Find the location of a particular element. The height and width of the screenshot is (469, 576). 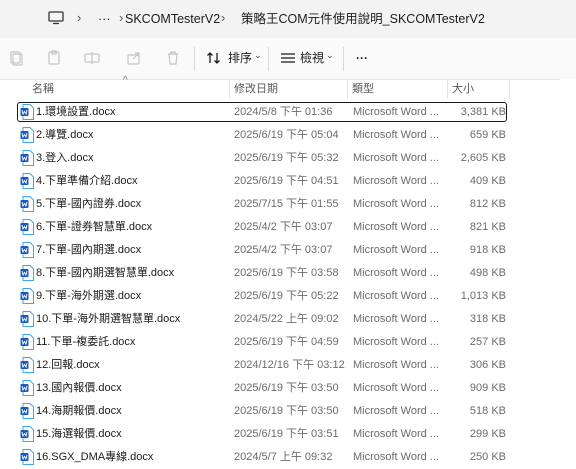

more-options-button: ··· is located at coordinates (362, 58).